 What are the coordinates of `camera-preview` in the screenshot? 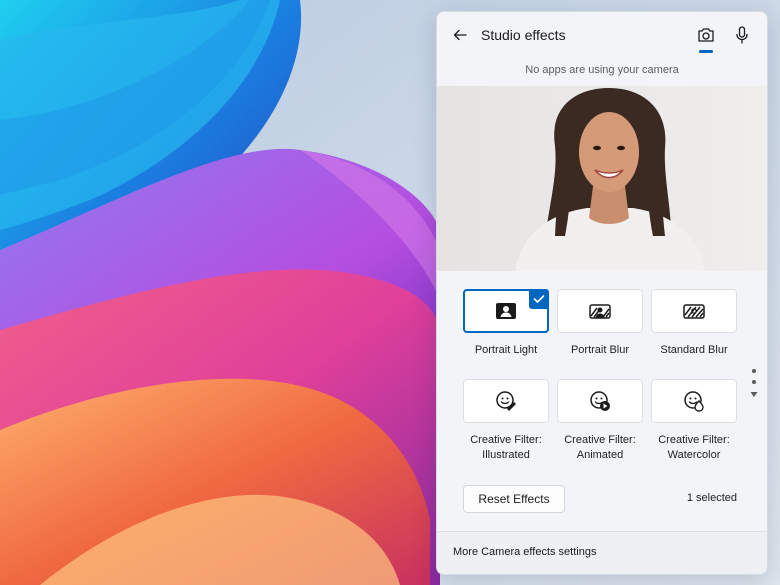 It's located at (602, 178).